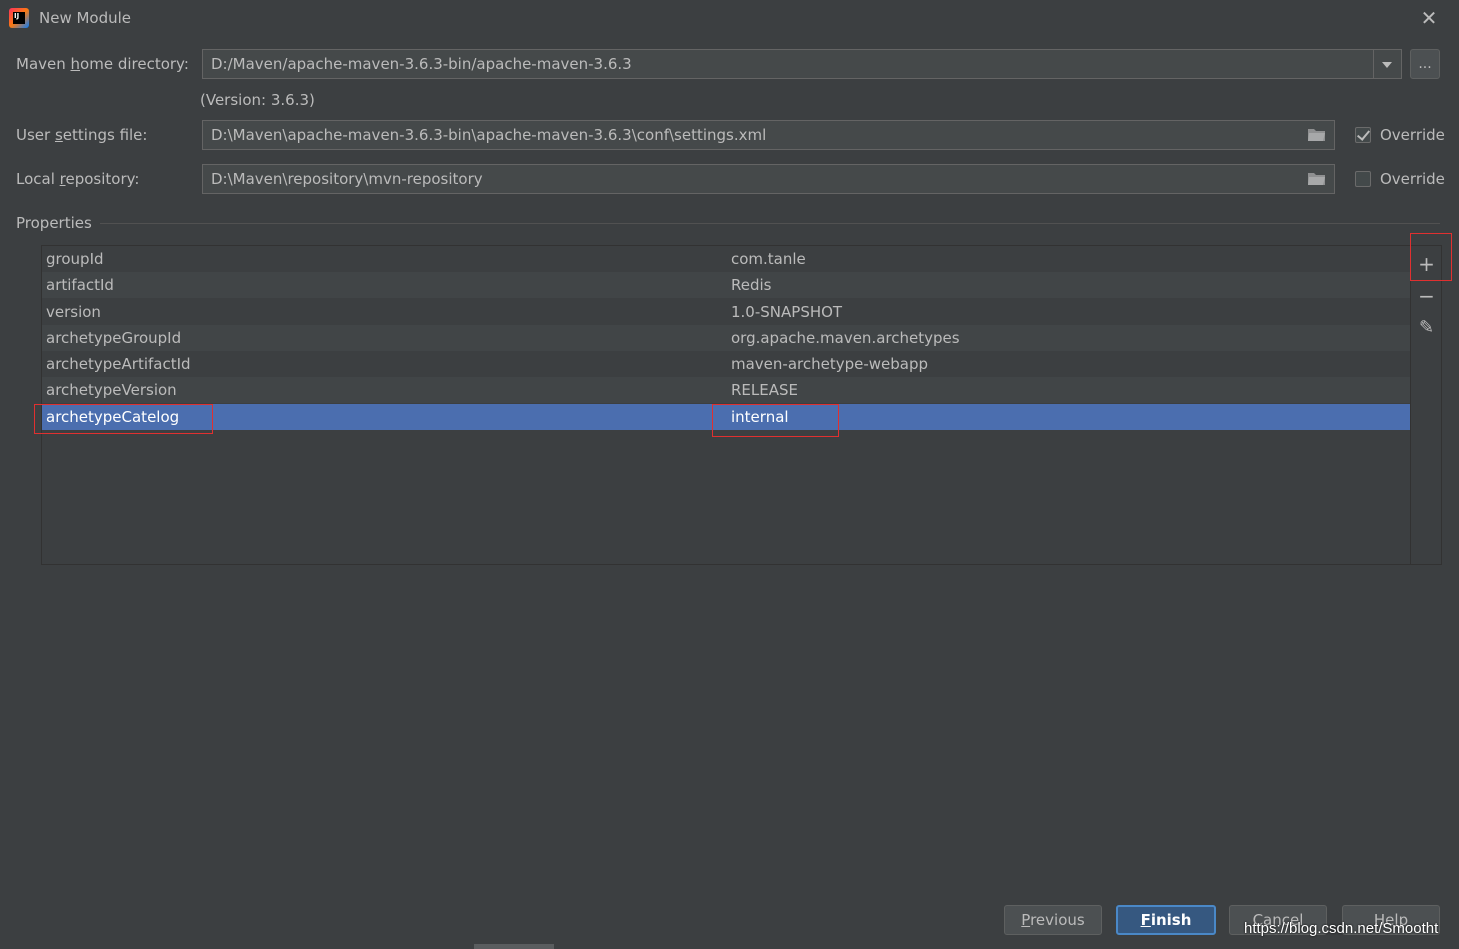 This screenshot has width=1459, height=949. I want to click on table-row-selected: archetypeCatelog internal, so click(726, 417).